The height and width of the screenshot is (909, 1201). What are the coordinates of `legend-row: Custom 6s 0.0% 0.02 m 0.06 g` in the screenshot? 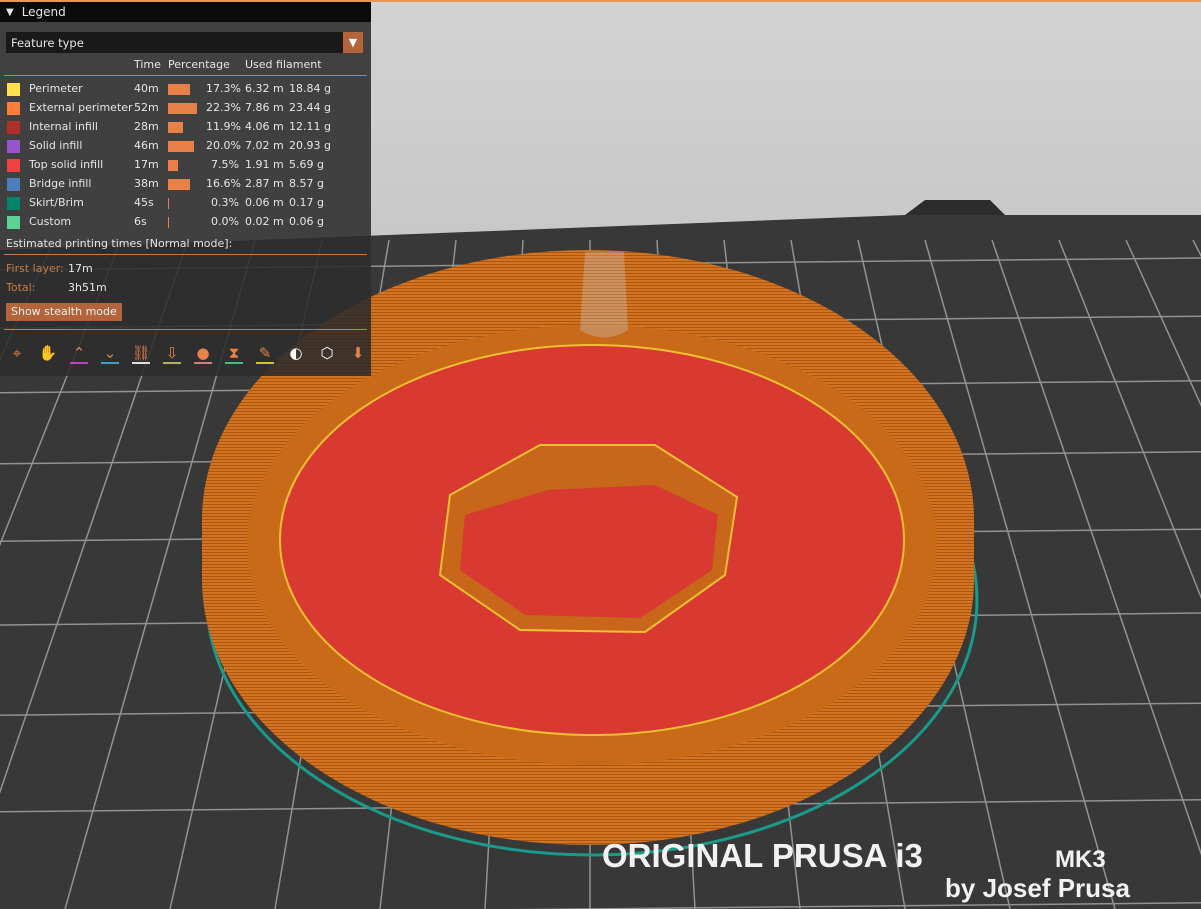 It's located at (185, 222).